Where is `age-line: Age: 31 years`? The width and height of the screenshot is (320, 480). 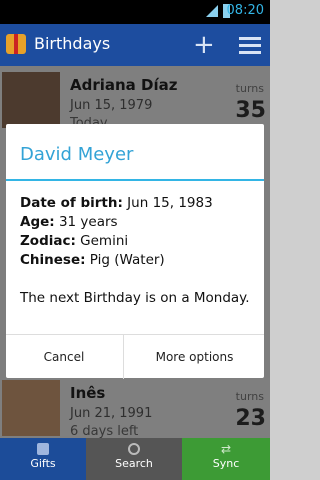
age-line: Age: 31 years is located at coordinates (137, 222).